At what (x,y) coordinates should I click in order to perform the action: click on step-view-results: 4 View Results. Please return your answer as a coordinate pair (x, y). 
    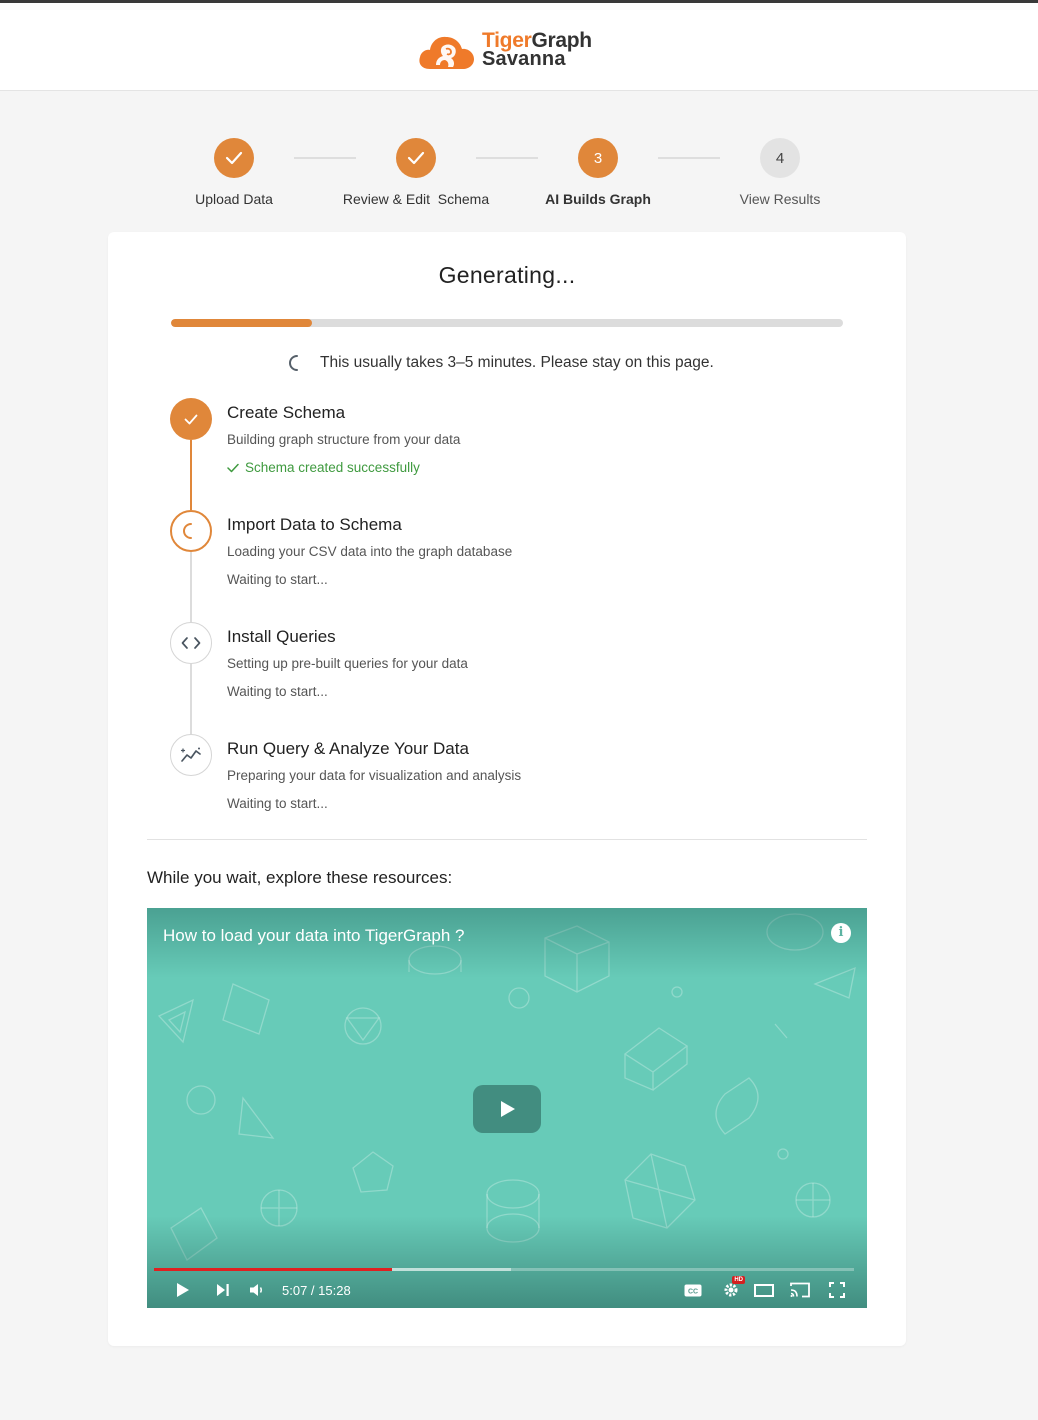
    Looking at the image, I should click on (780, 172).